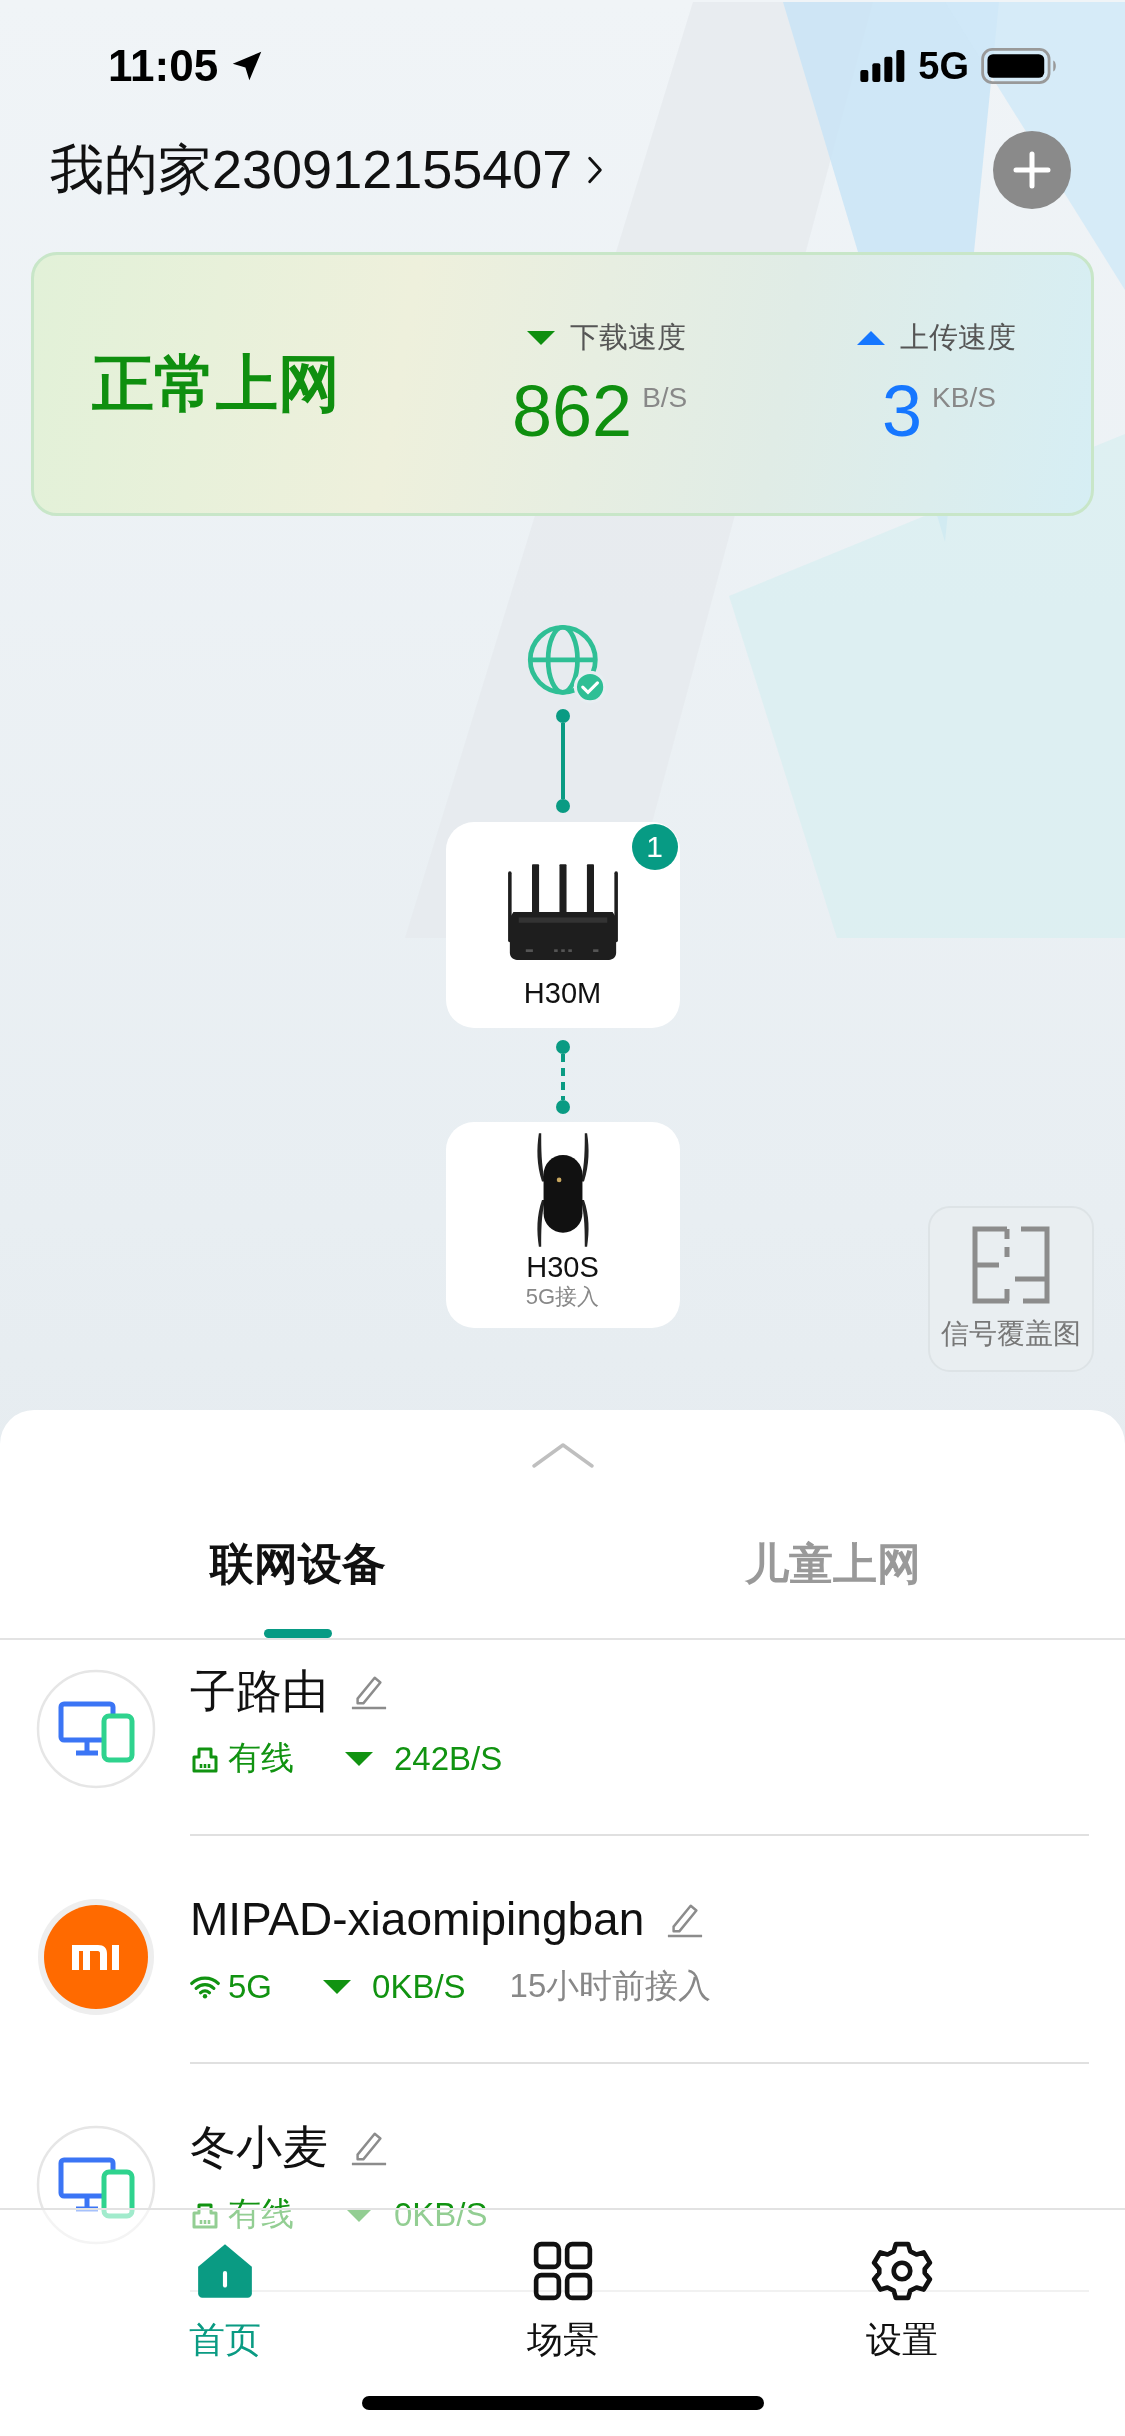 Image resolution: width=1125 pixels, height=2436 pixels. Describe the element at coordinates (562, 1225) in the screenshot. I see `device-node-card: H30S 5G接入` at that location.